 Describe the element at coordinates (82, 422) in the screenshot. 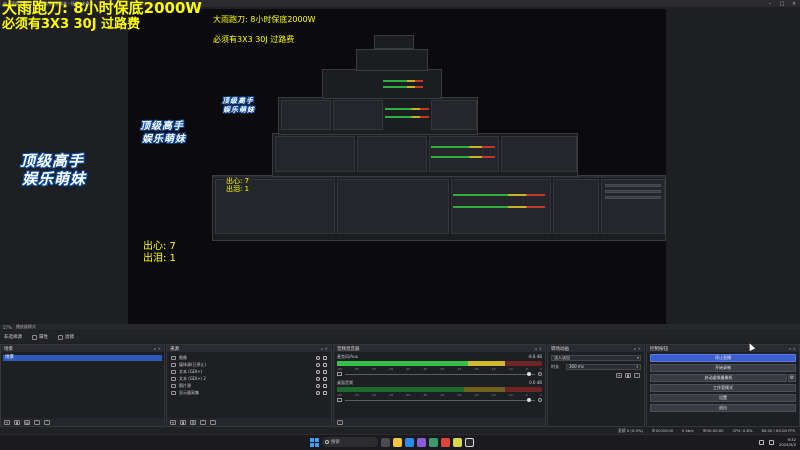

I see `scenes-footer: + ▮ ▤ ˄ ˅` at that location.